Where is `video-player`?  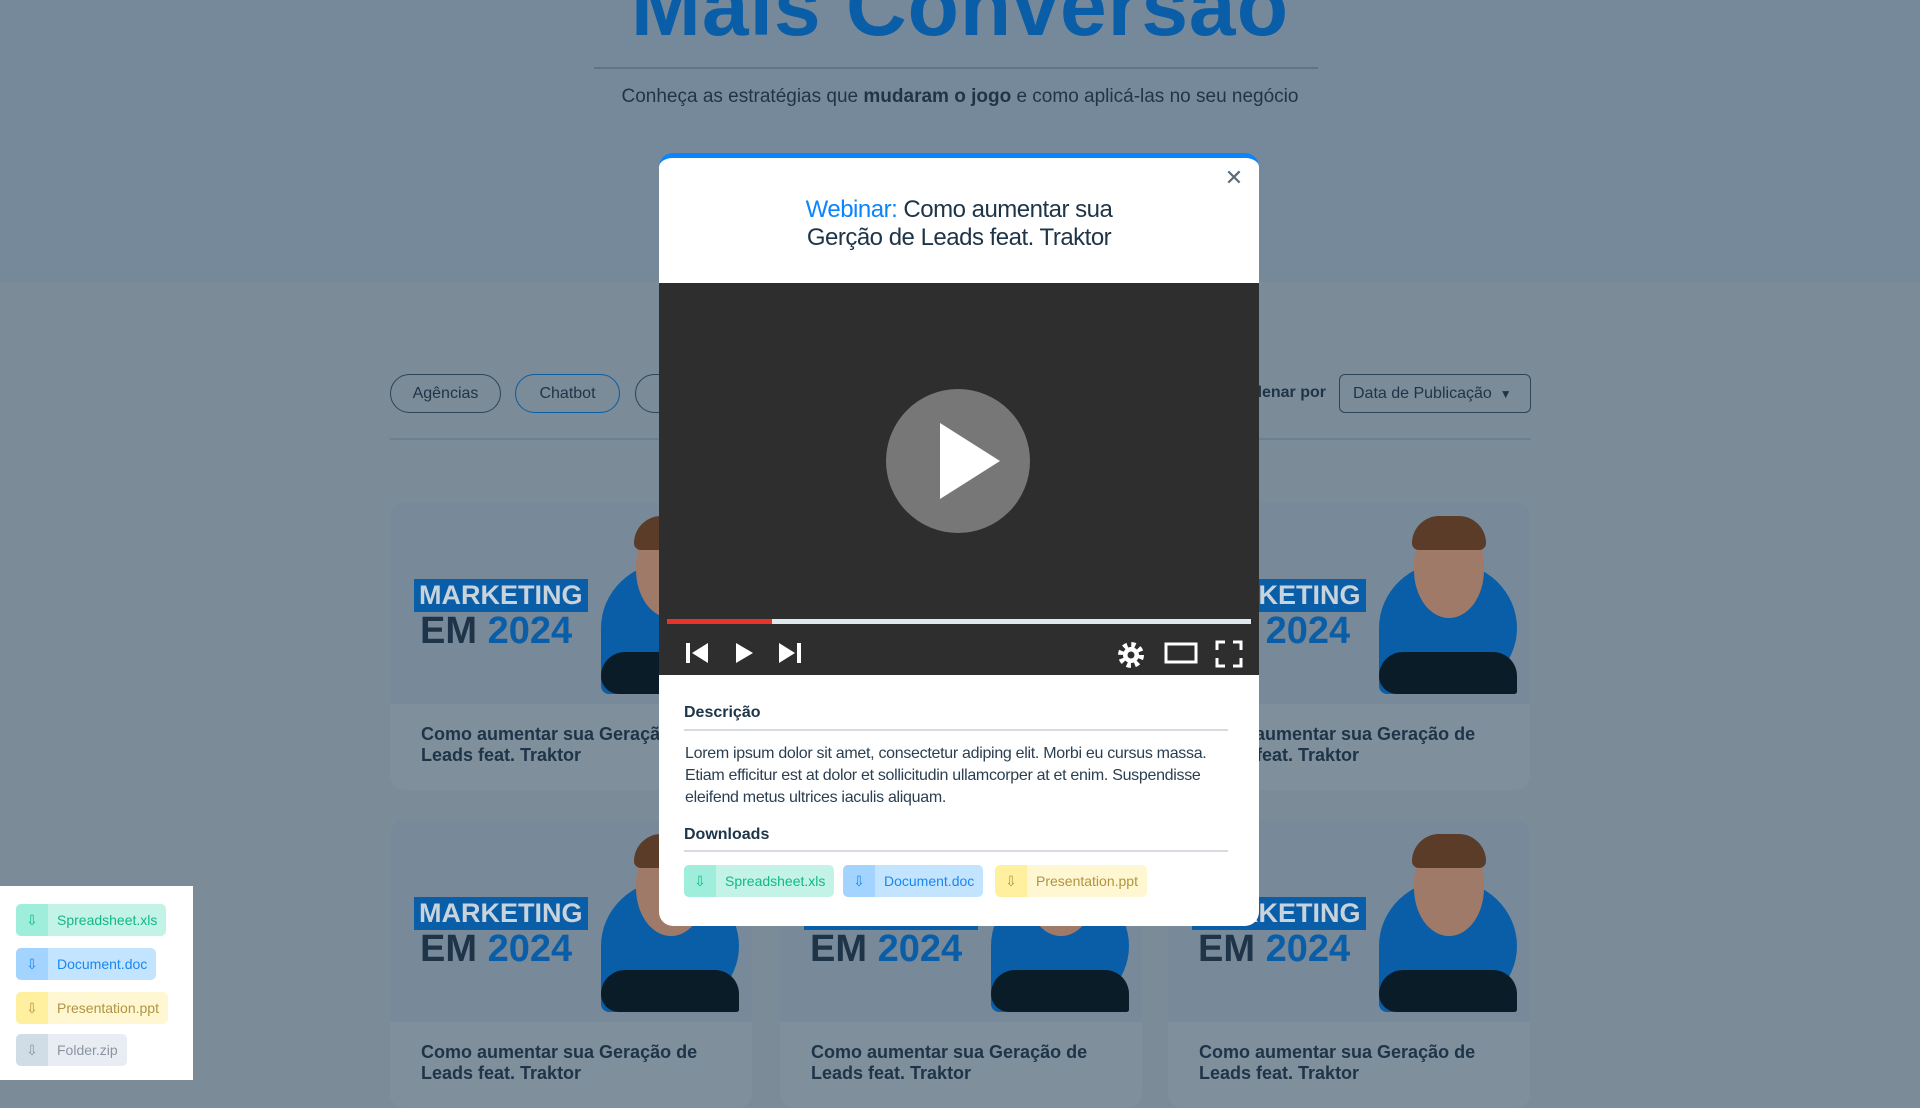
video-player is located at coordinates (959, 479).